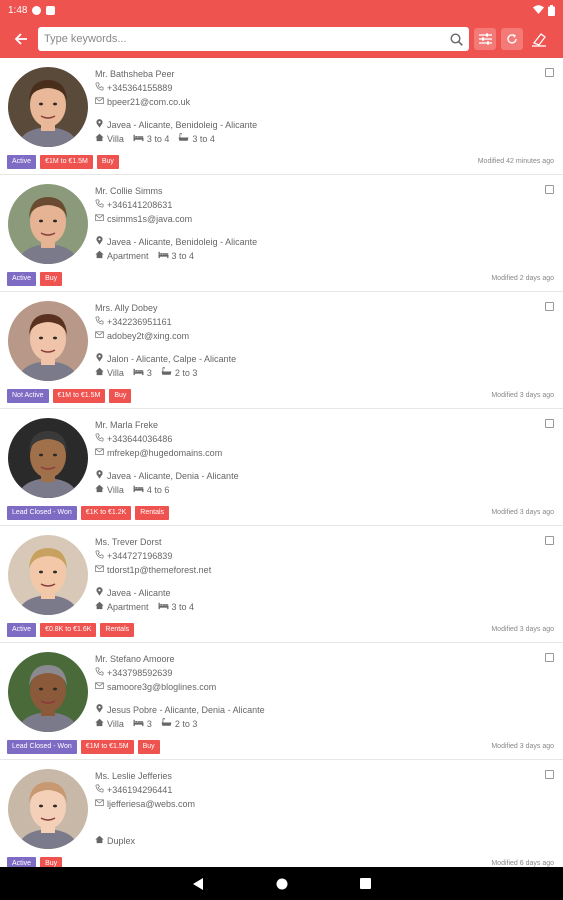 The height and width of the screenshot is (900, 563). I want to click on tag-row: Lead Closed - Won €1M to €1.5M Buy, so click(83, 747).